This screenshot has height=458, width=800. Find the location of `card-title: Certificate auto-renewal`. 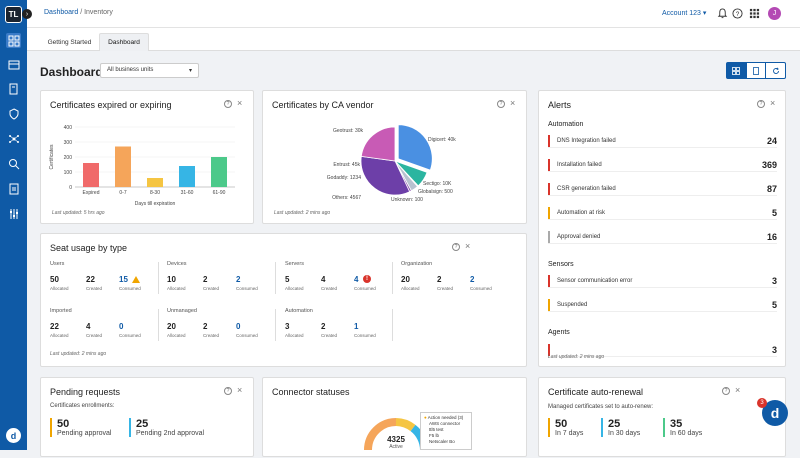

card-title: Certificate auto-renewal is located at coordinates (596, 392).